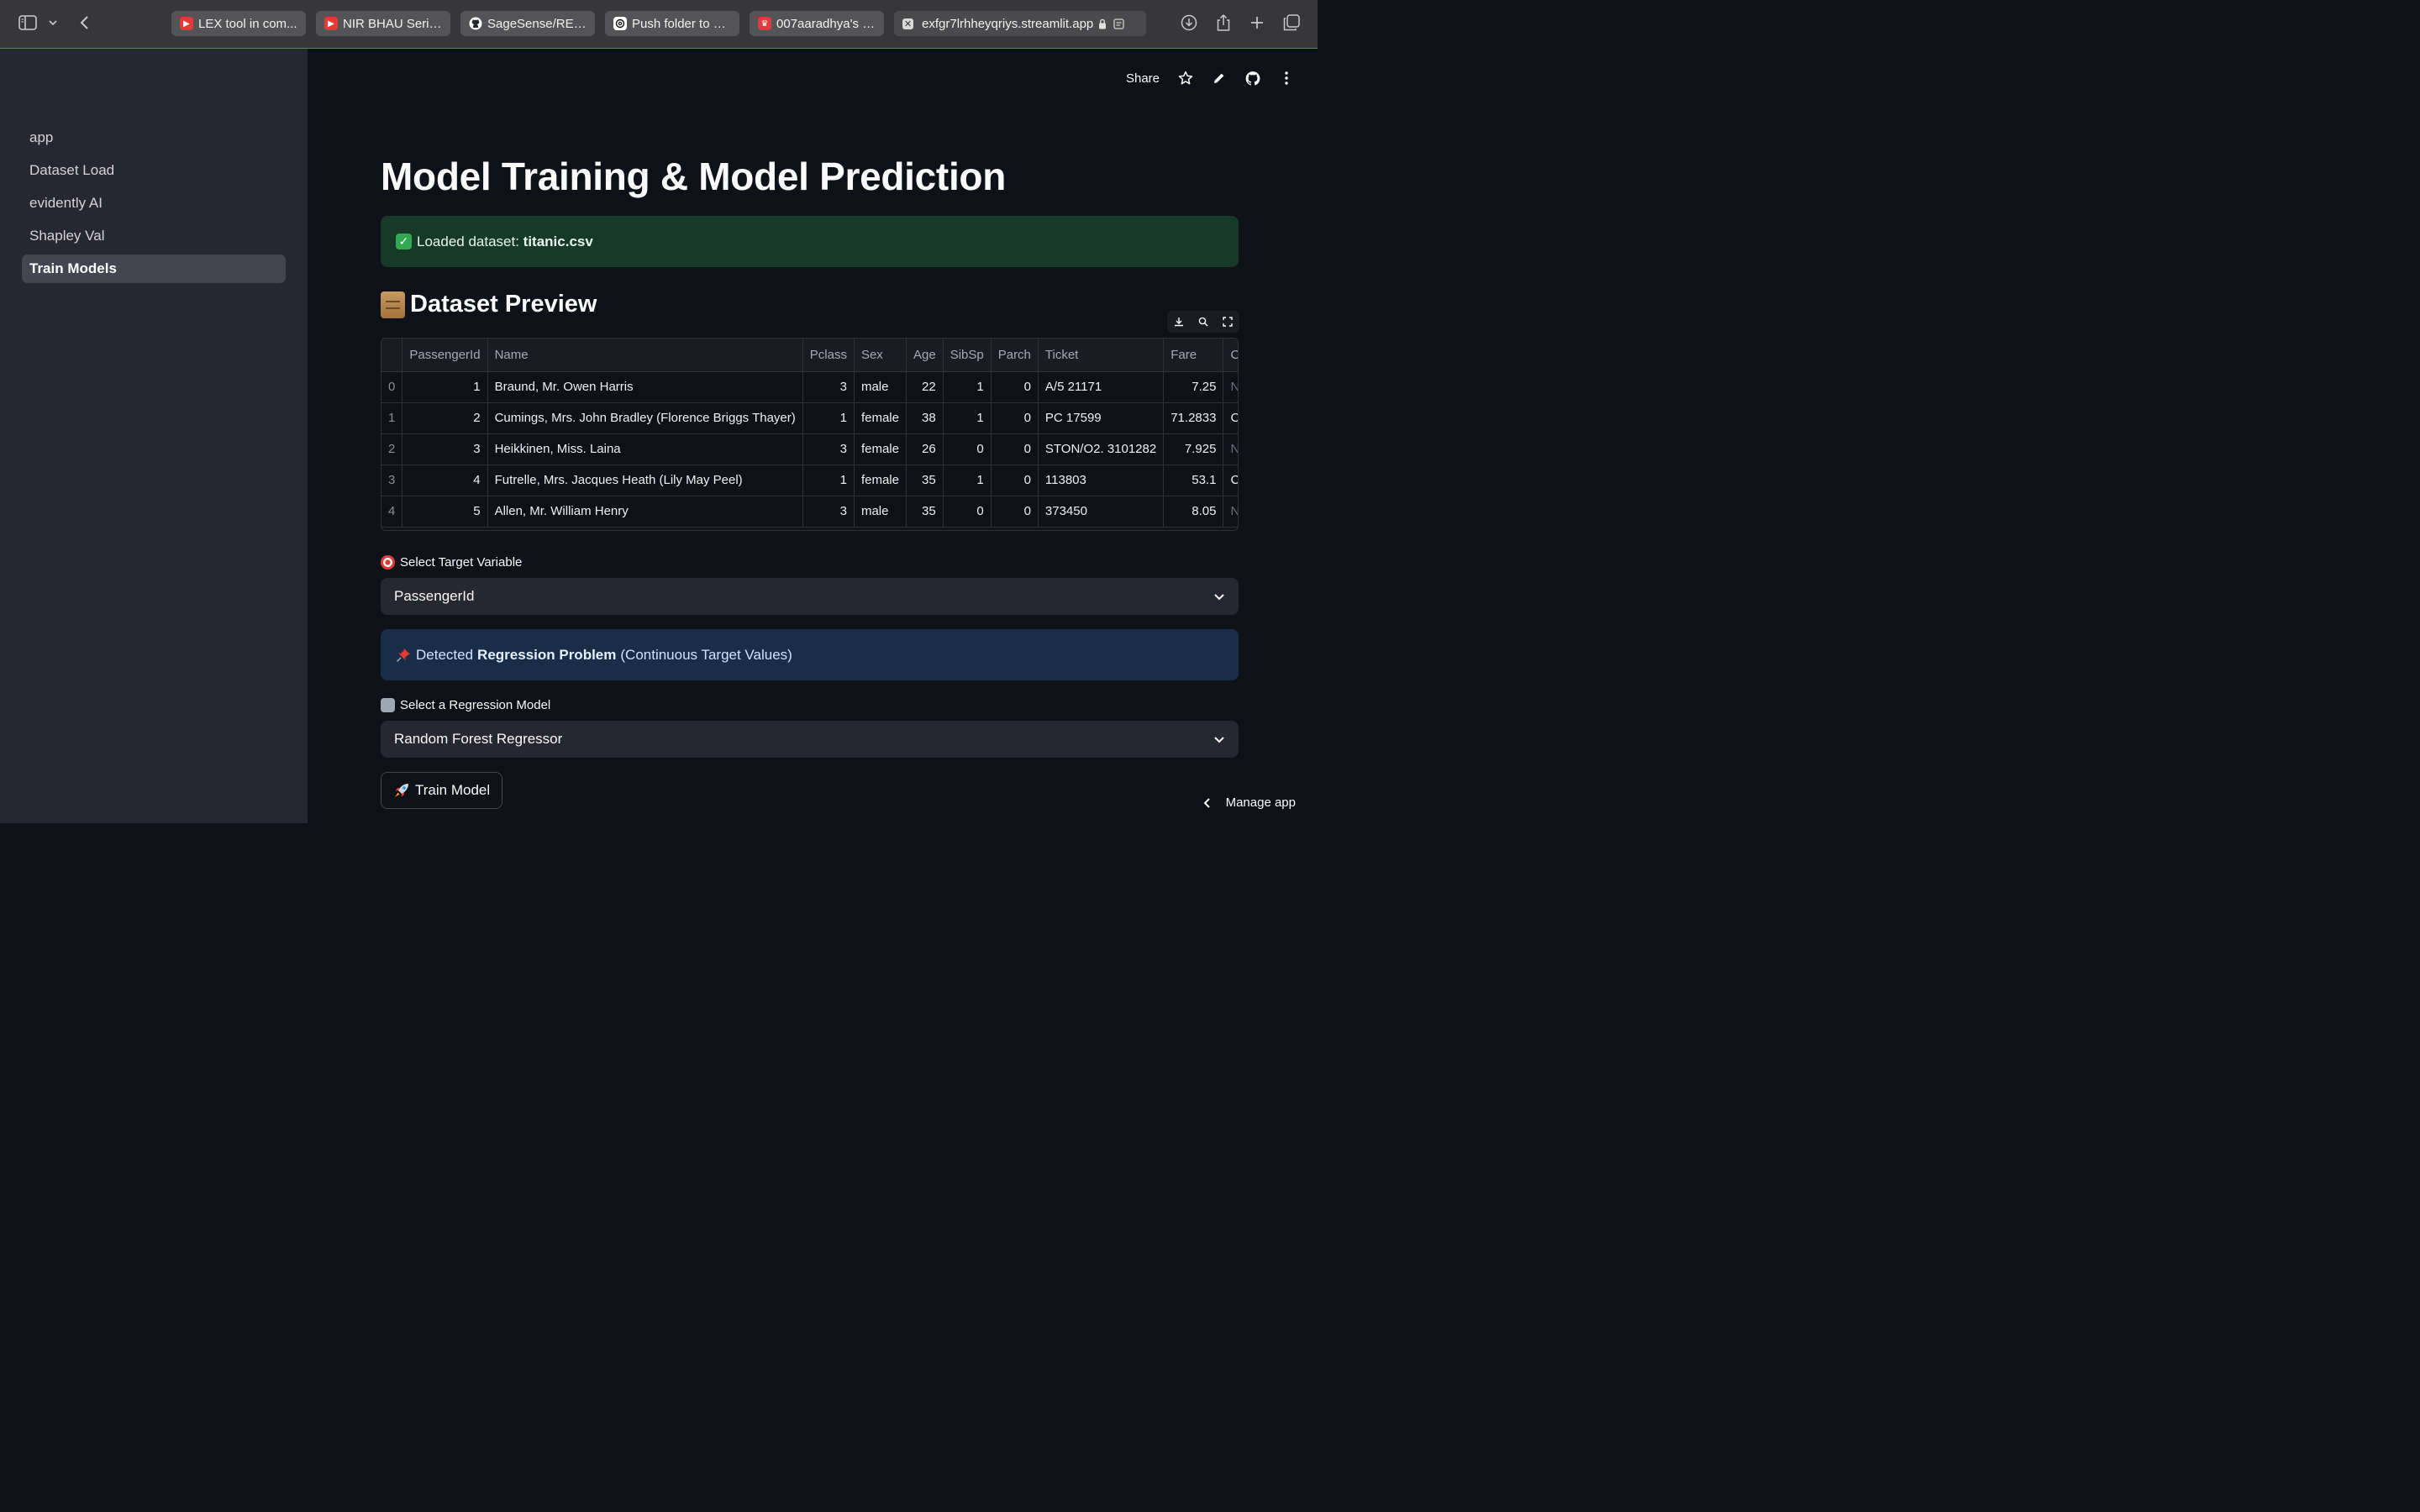  What do you see at coordinates (154, 137) in the screenshot?
I see `sidebar-item-app: app` at bounding box center [154, 137].